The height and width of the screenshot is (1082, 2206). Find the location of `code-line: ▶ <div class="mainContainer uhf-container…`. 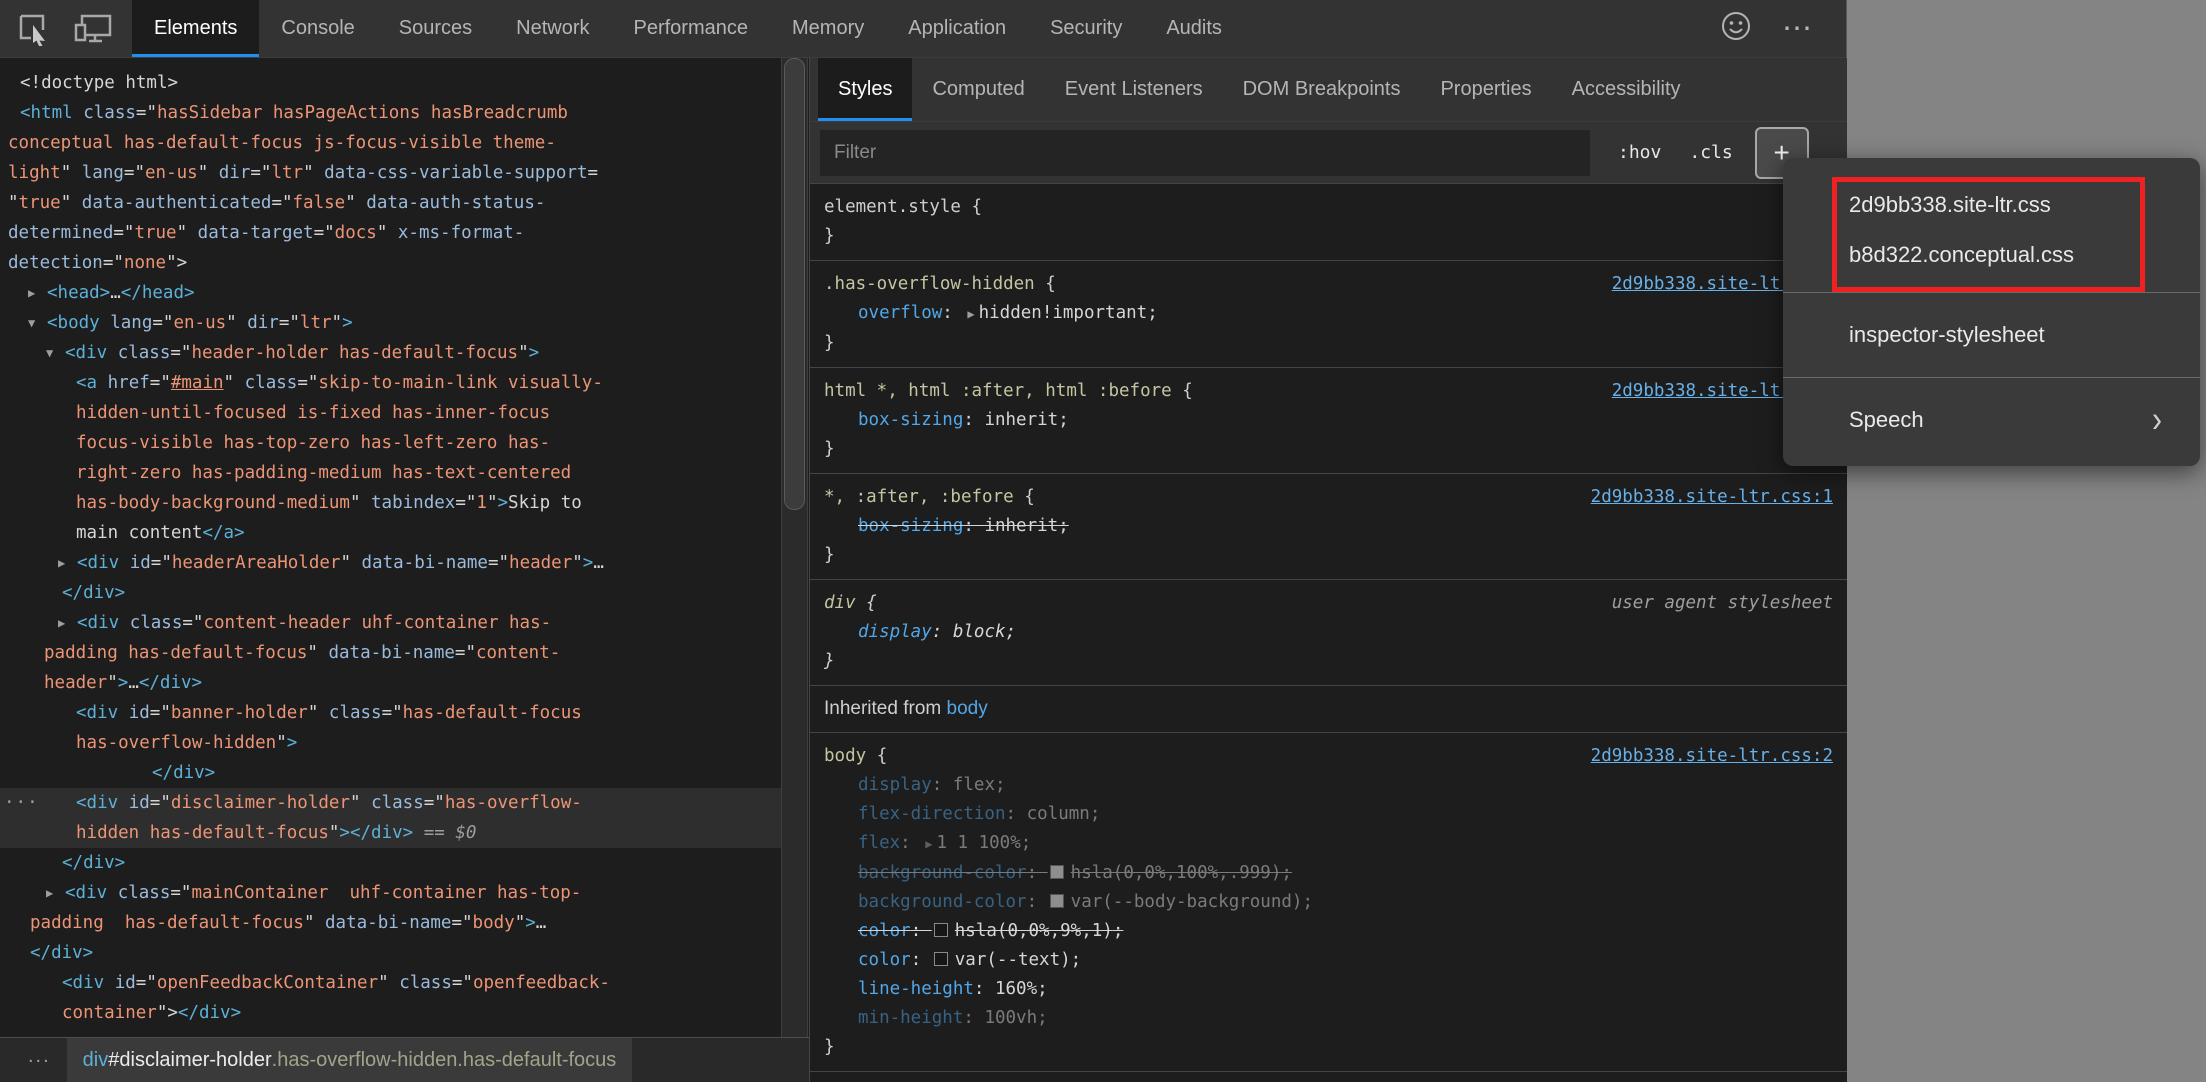

code-line: ▶ <div class="mainContainer uhf-container… is located at coordinates (390, 893).